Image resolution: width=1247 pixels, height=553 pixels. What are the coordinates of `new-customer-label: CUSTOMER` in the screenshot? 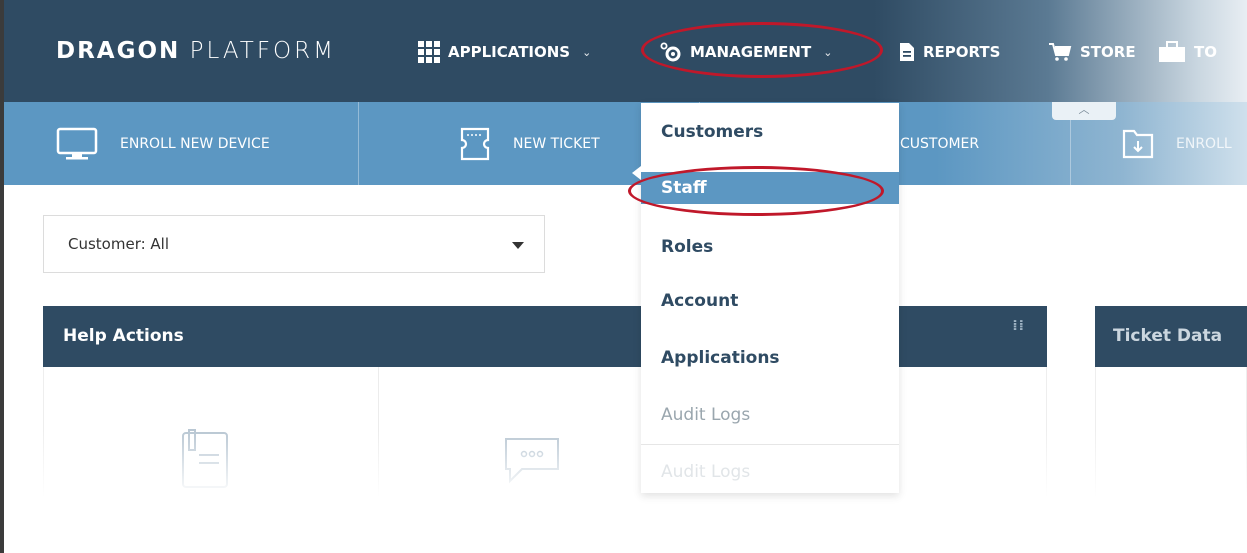 It's located at (940, 143).